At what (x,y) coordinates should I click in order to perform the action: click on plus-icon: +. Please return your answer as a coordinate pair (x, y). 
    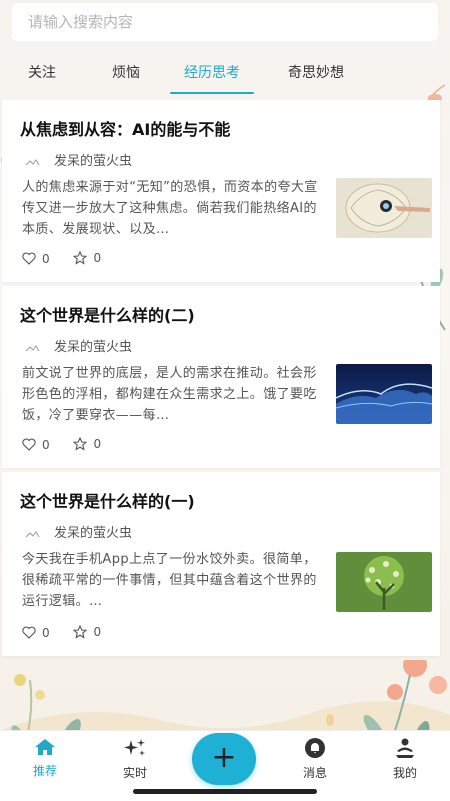
    Looking at the image, I should click on (224, 757).